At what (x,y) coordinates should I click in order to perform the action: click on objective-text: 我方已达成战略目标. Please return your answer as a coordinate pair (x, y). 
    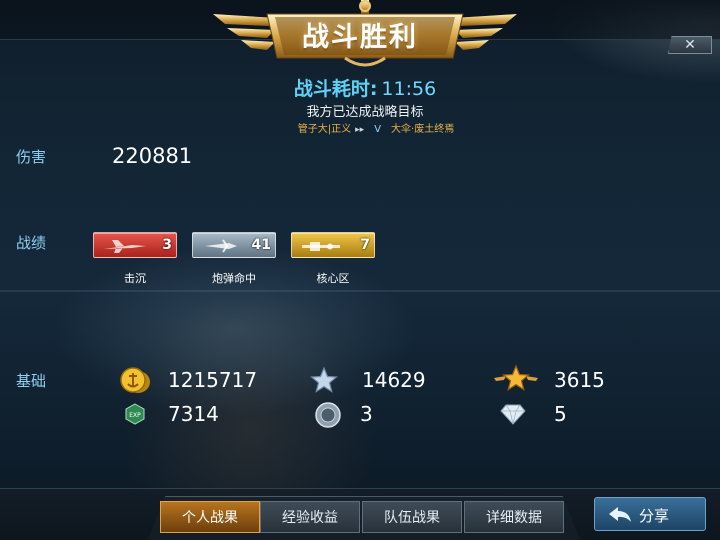
    Looking at the image, I should click on (365, 112).